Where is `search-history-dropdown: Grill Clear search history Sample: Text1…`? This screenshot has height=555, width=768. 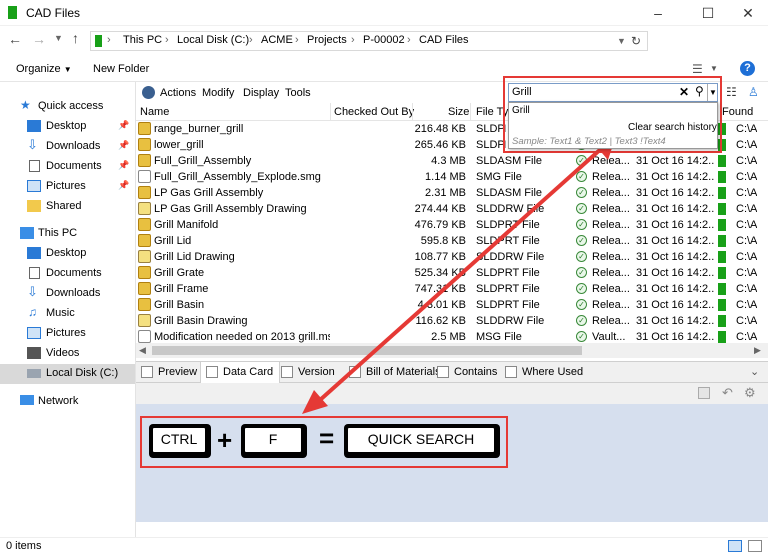
search-history-dropdown: Grill Clear search history Sample: Text1… is located at coordinates (613, 125).